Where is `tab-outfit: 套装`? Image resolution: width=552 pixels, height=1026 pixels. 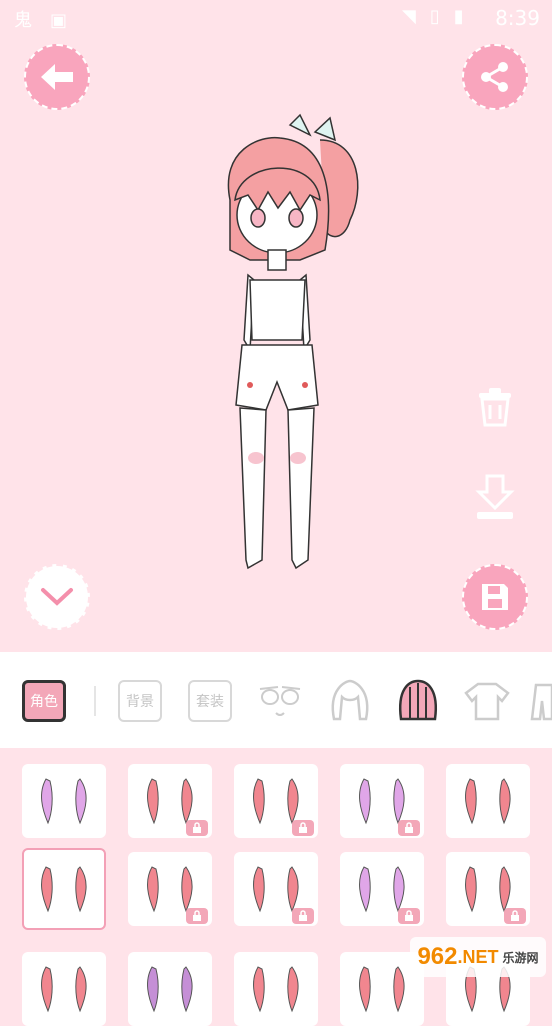 tab-outfit: 套装 is located at coordinates (210, 701).